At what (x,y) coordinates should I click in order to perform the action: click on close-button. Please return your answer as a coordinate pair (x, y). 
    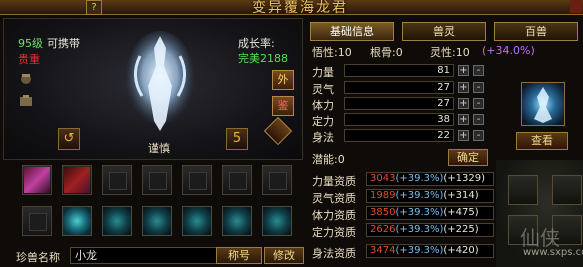
    Looking at the image, I should click on (576, 6).